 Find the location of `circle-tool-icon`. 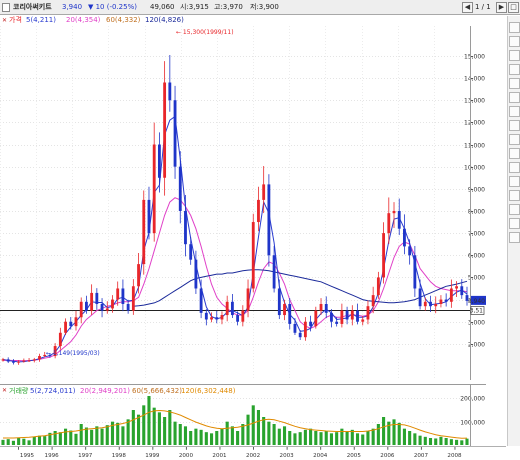

circle-tool-icon is located at coordinates (514, 153).